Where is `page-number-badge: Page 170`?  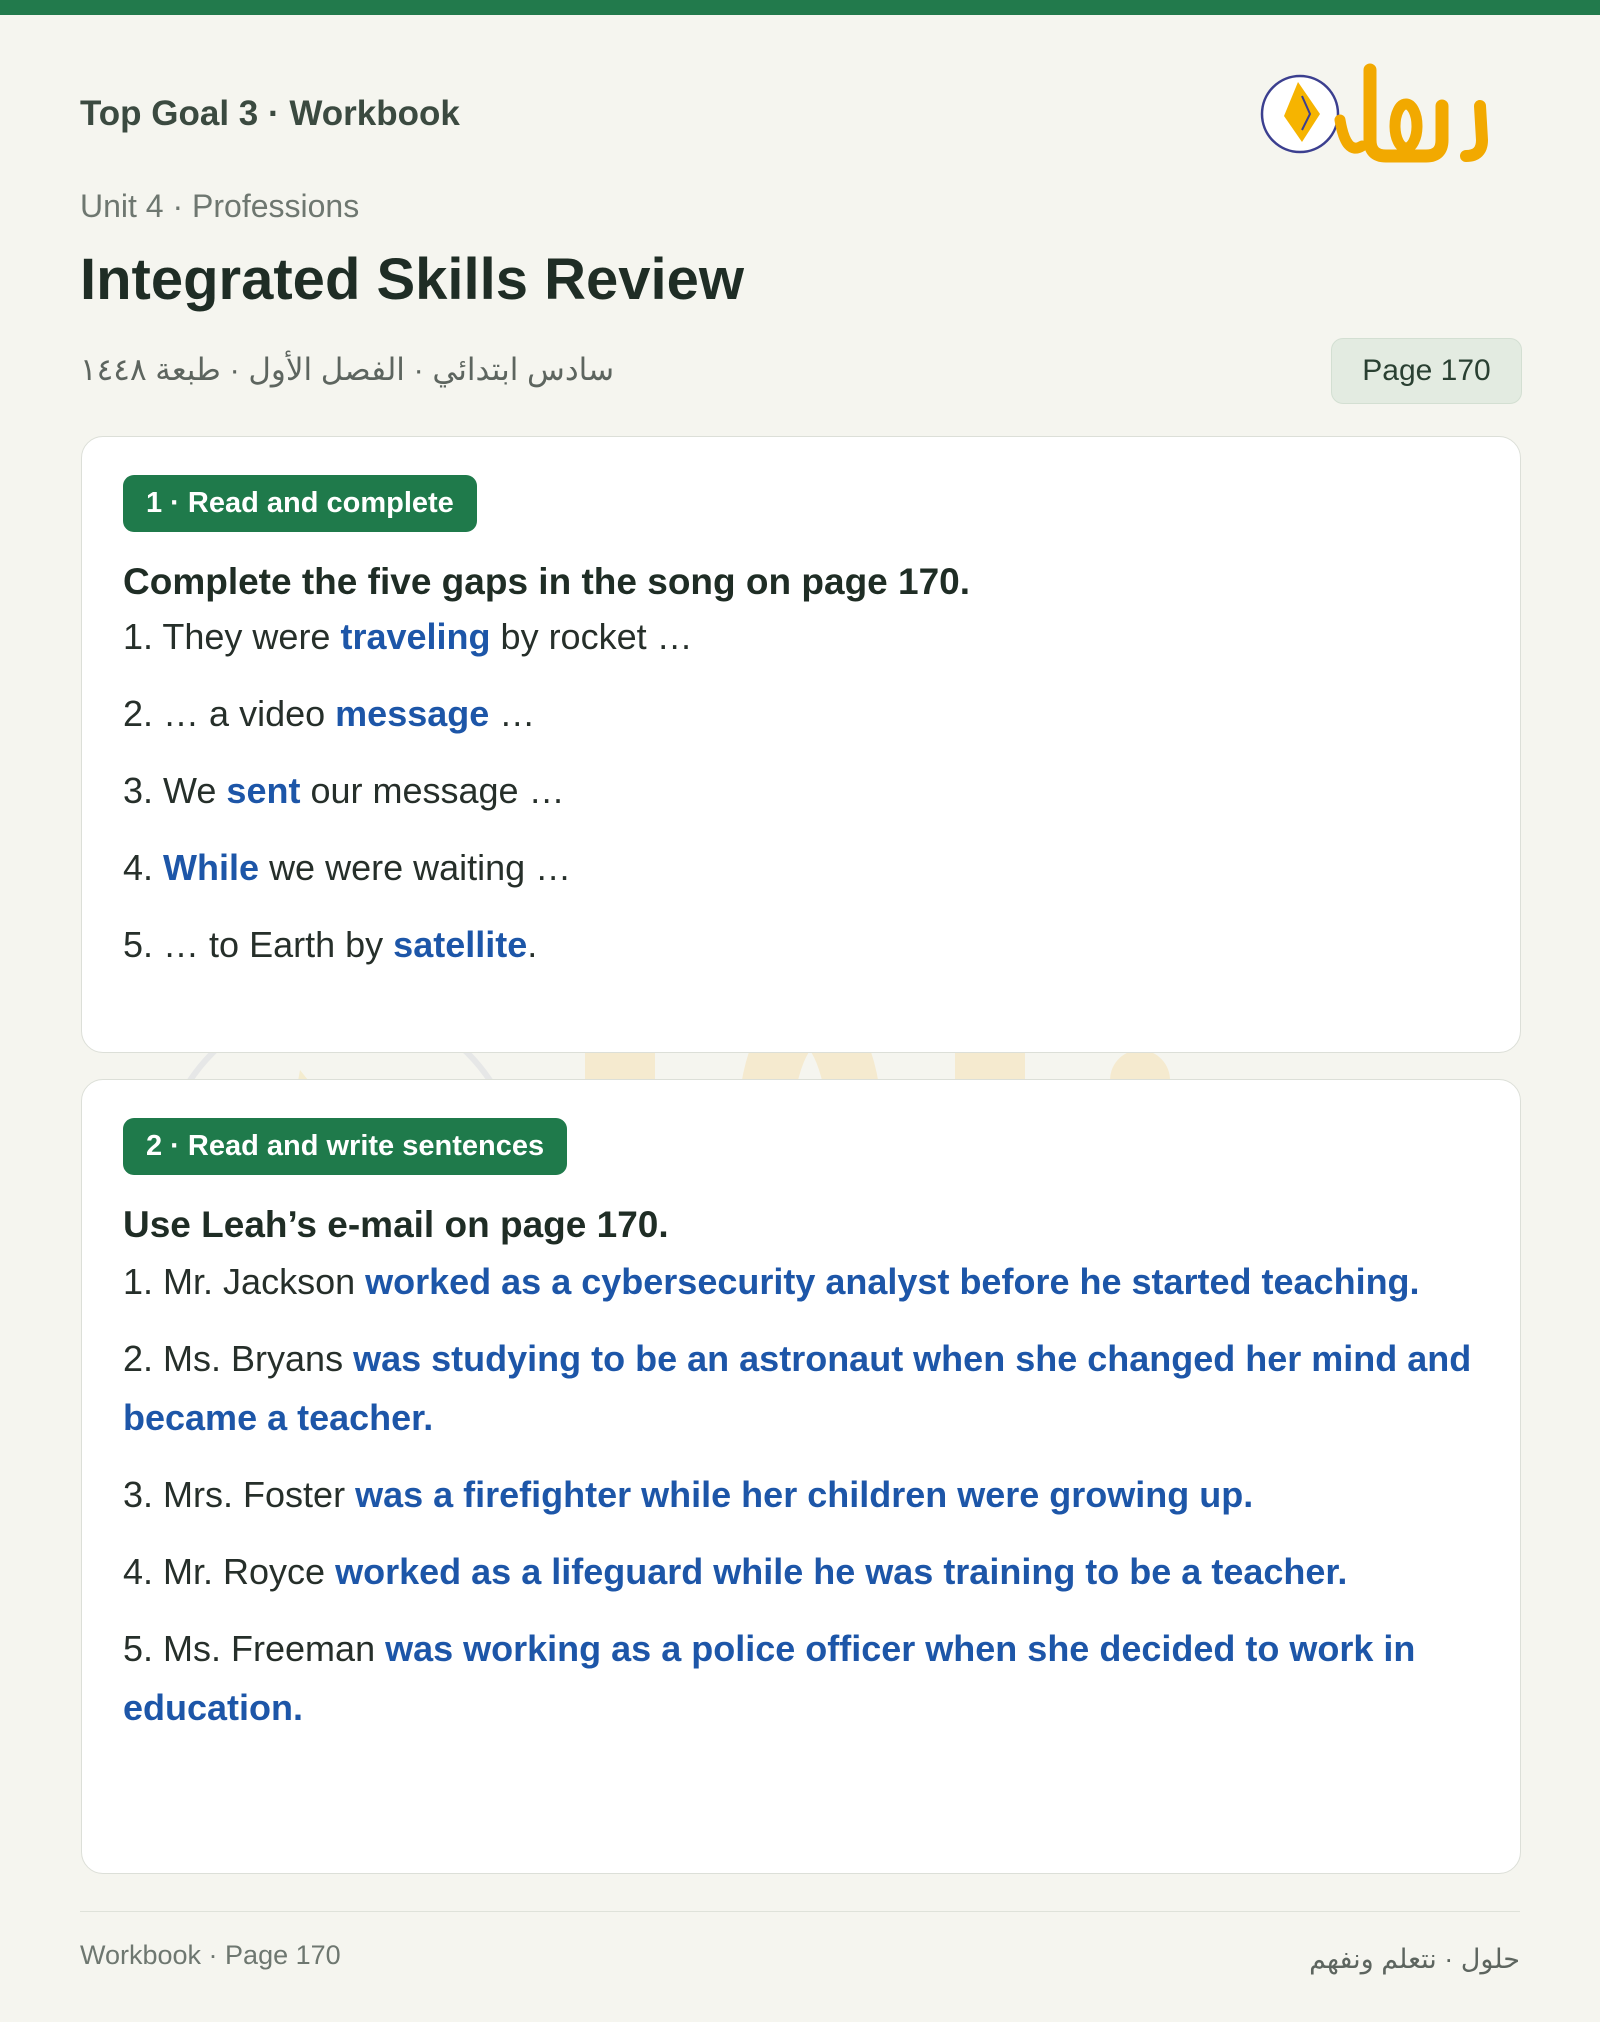
page-number-badge: Page 170 is located at coordinates (1426, 371).